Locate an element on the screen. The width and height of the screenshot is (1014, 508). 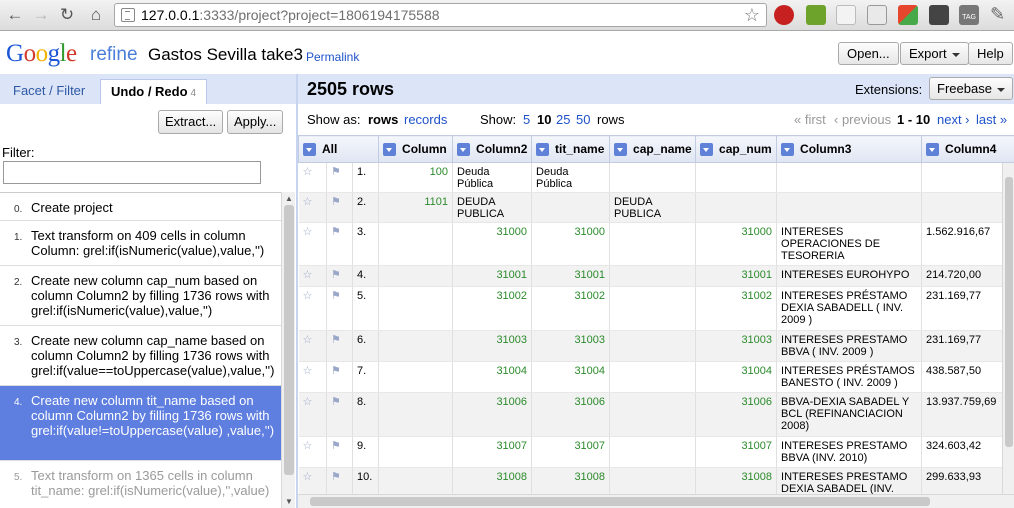
cell-tit-name is located at coordinates (571, 207).